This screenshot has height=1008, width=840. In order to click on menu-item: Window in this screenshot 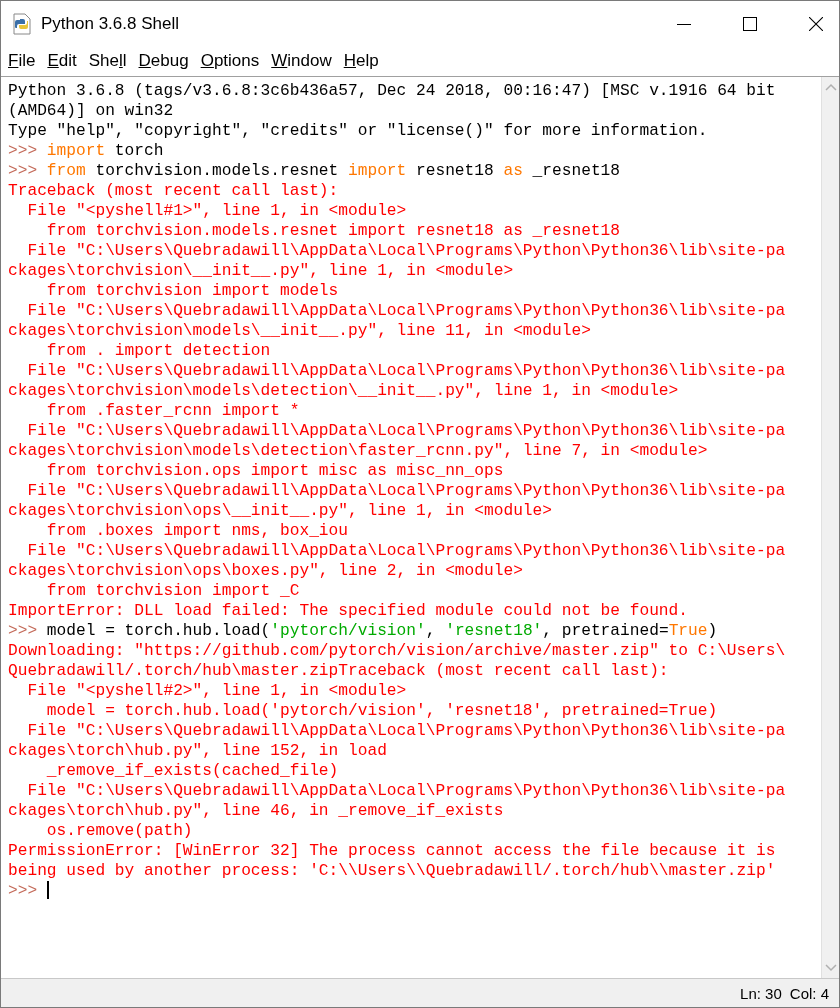, I will do `click(301, 61)`.